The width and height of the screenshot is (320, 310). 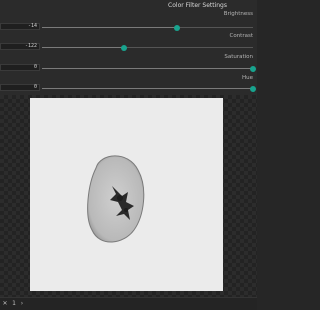 I want to click on saturation-label: Saturation, so click(x=238, y=57).